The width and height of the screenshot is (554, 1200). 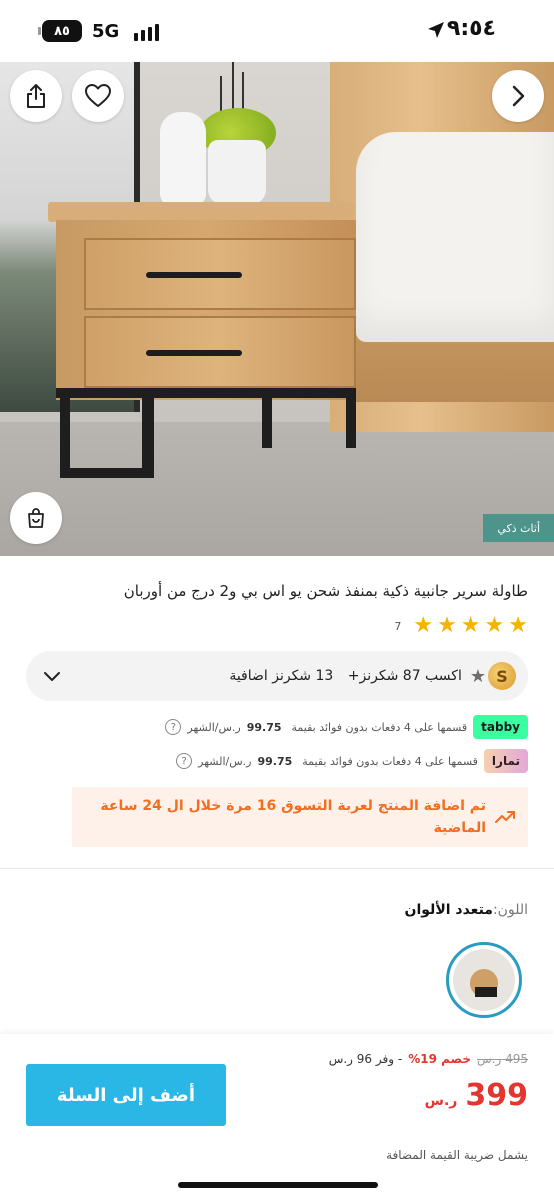 What do you see at coordinates (457, 1155) in the screenshot?
I see `vat-note: يشمل ضريبة القيمة المضافة` at bounding box center [457, 1155].